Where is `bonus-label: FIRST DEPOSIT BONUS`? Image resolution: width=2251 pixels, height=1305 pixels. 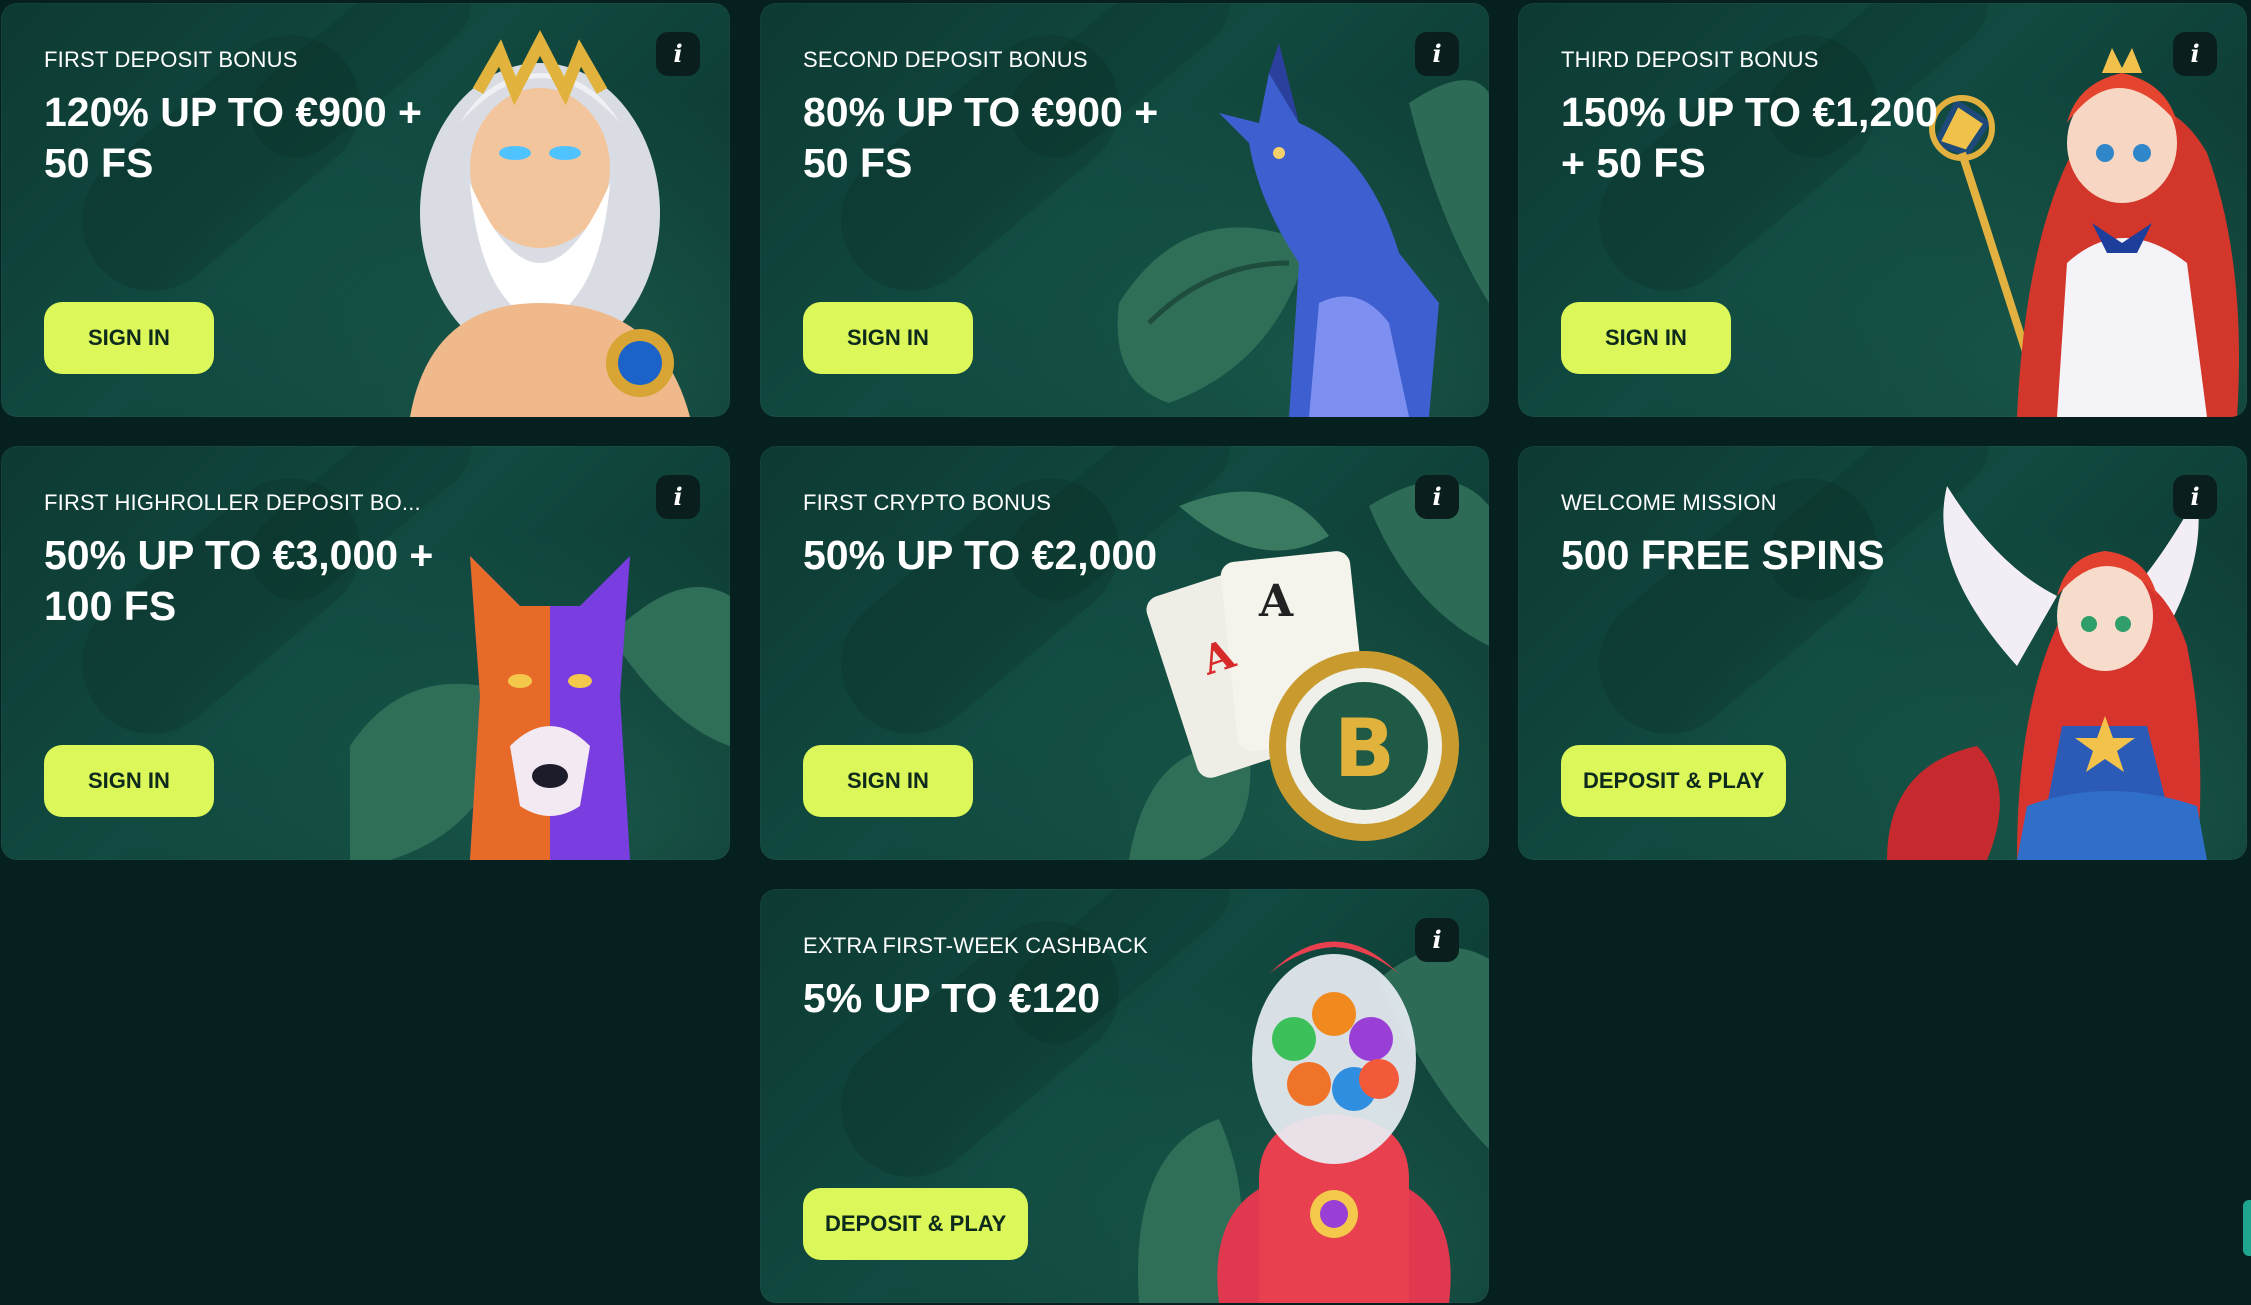
bonus-label: FIRST DEPOSIT BONUS is located at coordinates (171, 59).